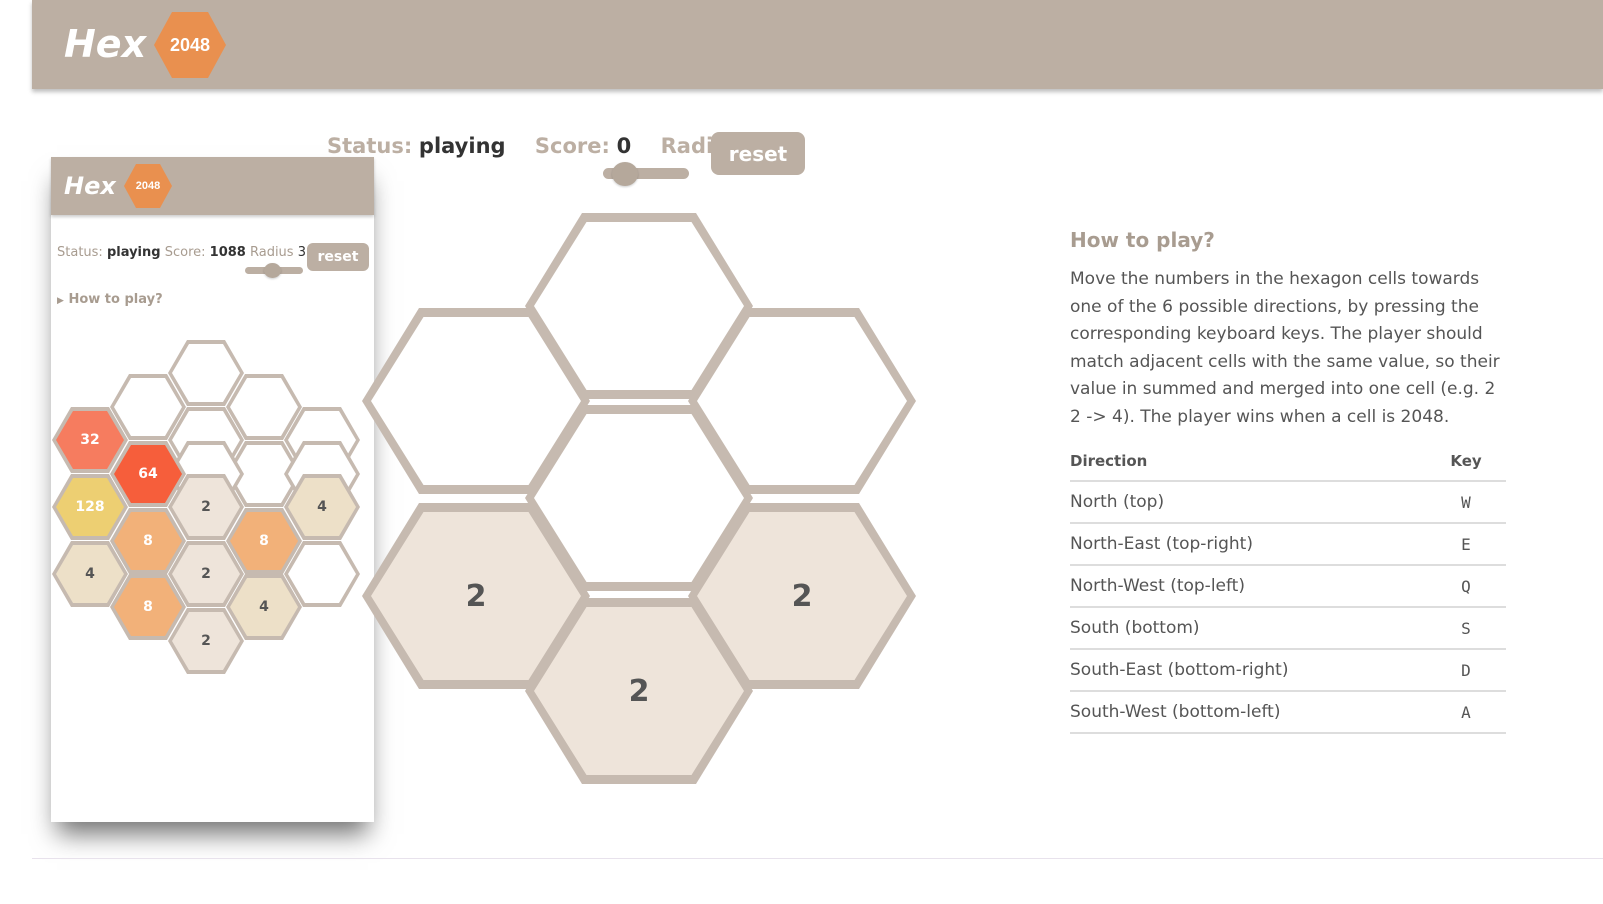  What do you see at coordinates (271, 252) in the screenshot?
I see `preview-radius-label: Radius` at bounding box center [271, 252].